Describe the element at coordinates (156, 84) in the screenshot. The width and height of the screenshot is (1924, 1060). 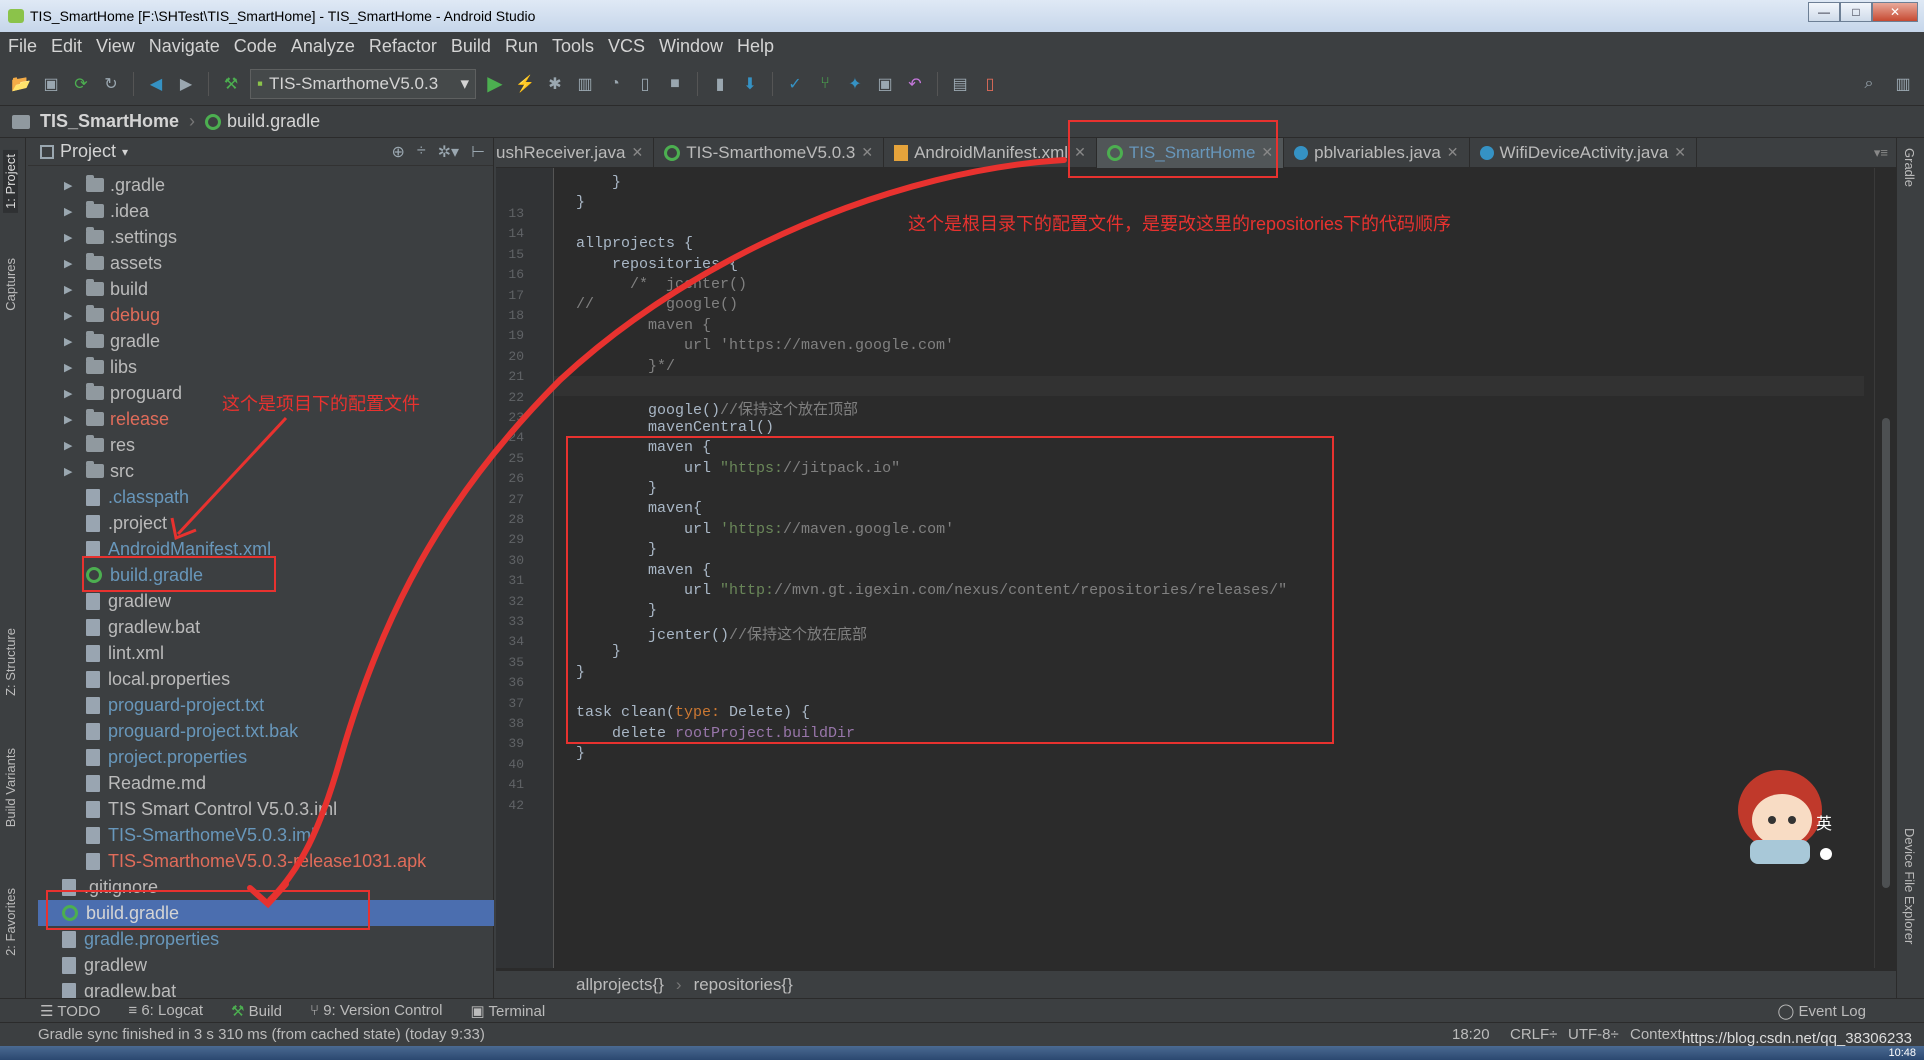
I see `back-icon: ◀` at that location.